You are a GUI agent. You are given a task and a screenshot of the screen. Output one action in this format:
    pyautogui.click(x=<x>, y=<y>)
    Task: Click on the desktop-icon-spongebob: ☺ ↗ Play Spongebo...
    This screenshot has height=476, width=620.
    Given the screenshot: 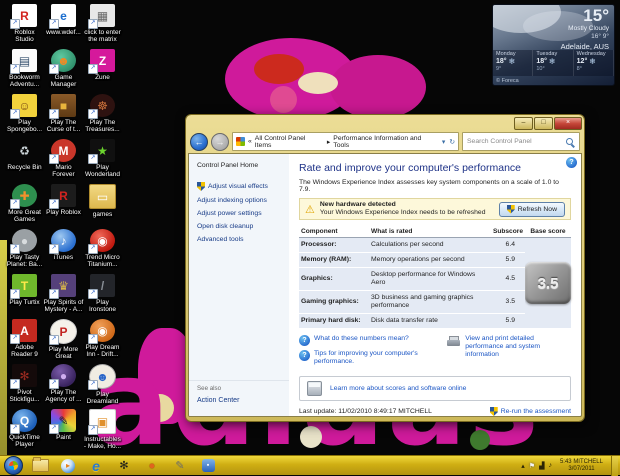 What is the action you would take?
    pyautogui.click(x=24, y=116)
    